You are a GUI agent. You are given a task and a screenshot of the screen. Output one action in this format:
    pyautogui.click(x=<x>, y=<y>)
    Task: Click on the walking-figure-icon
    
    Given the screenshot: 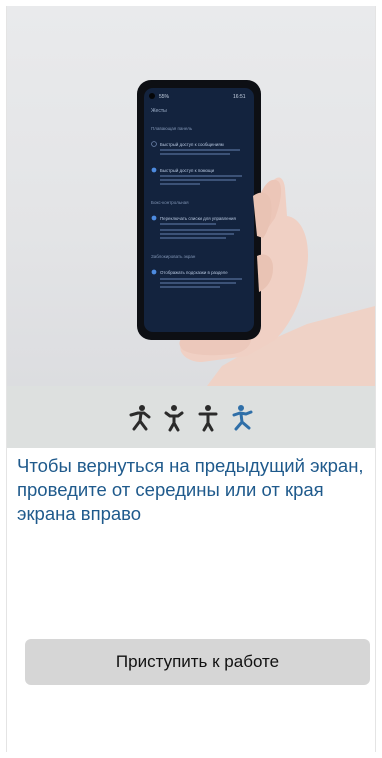 What is the action you would take?
    pyautogui.click(x=140, y=418)
    